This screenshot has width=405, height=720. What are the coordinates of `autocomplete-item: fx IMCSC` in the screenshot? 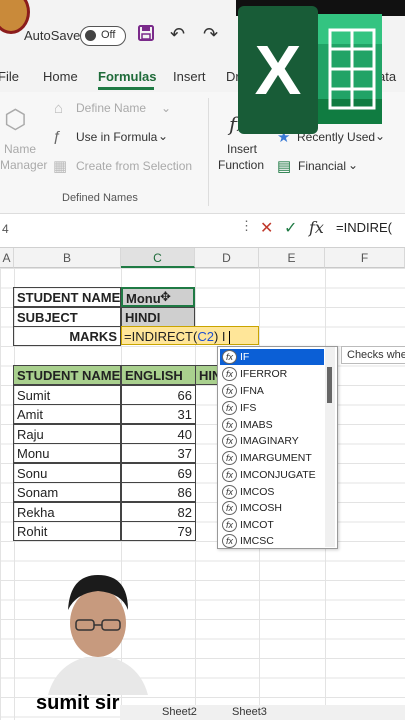 It's located at (272, 541).